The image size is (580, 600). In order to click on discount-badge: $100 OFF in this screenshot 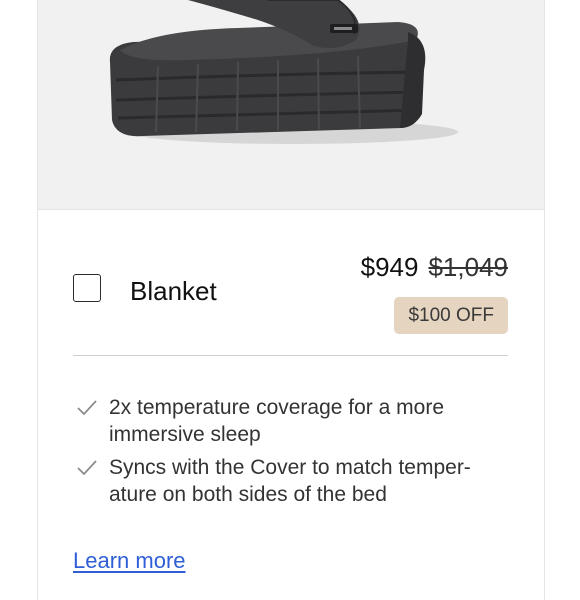, I will do `click(451, 315)`.